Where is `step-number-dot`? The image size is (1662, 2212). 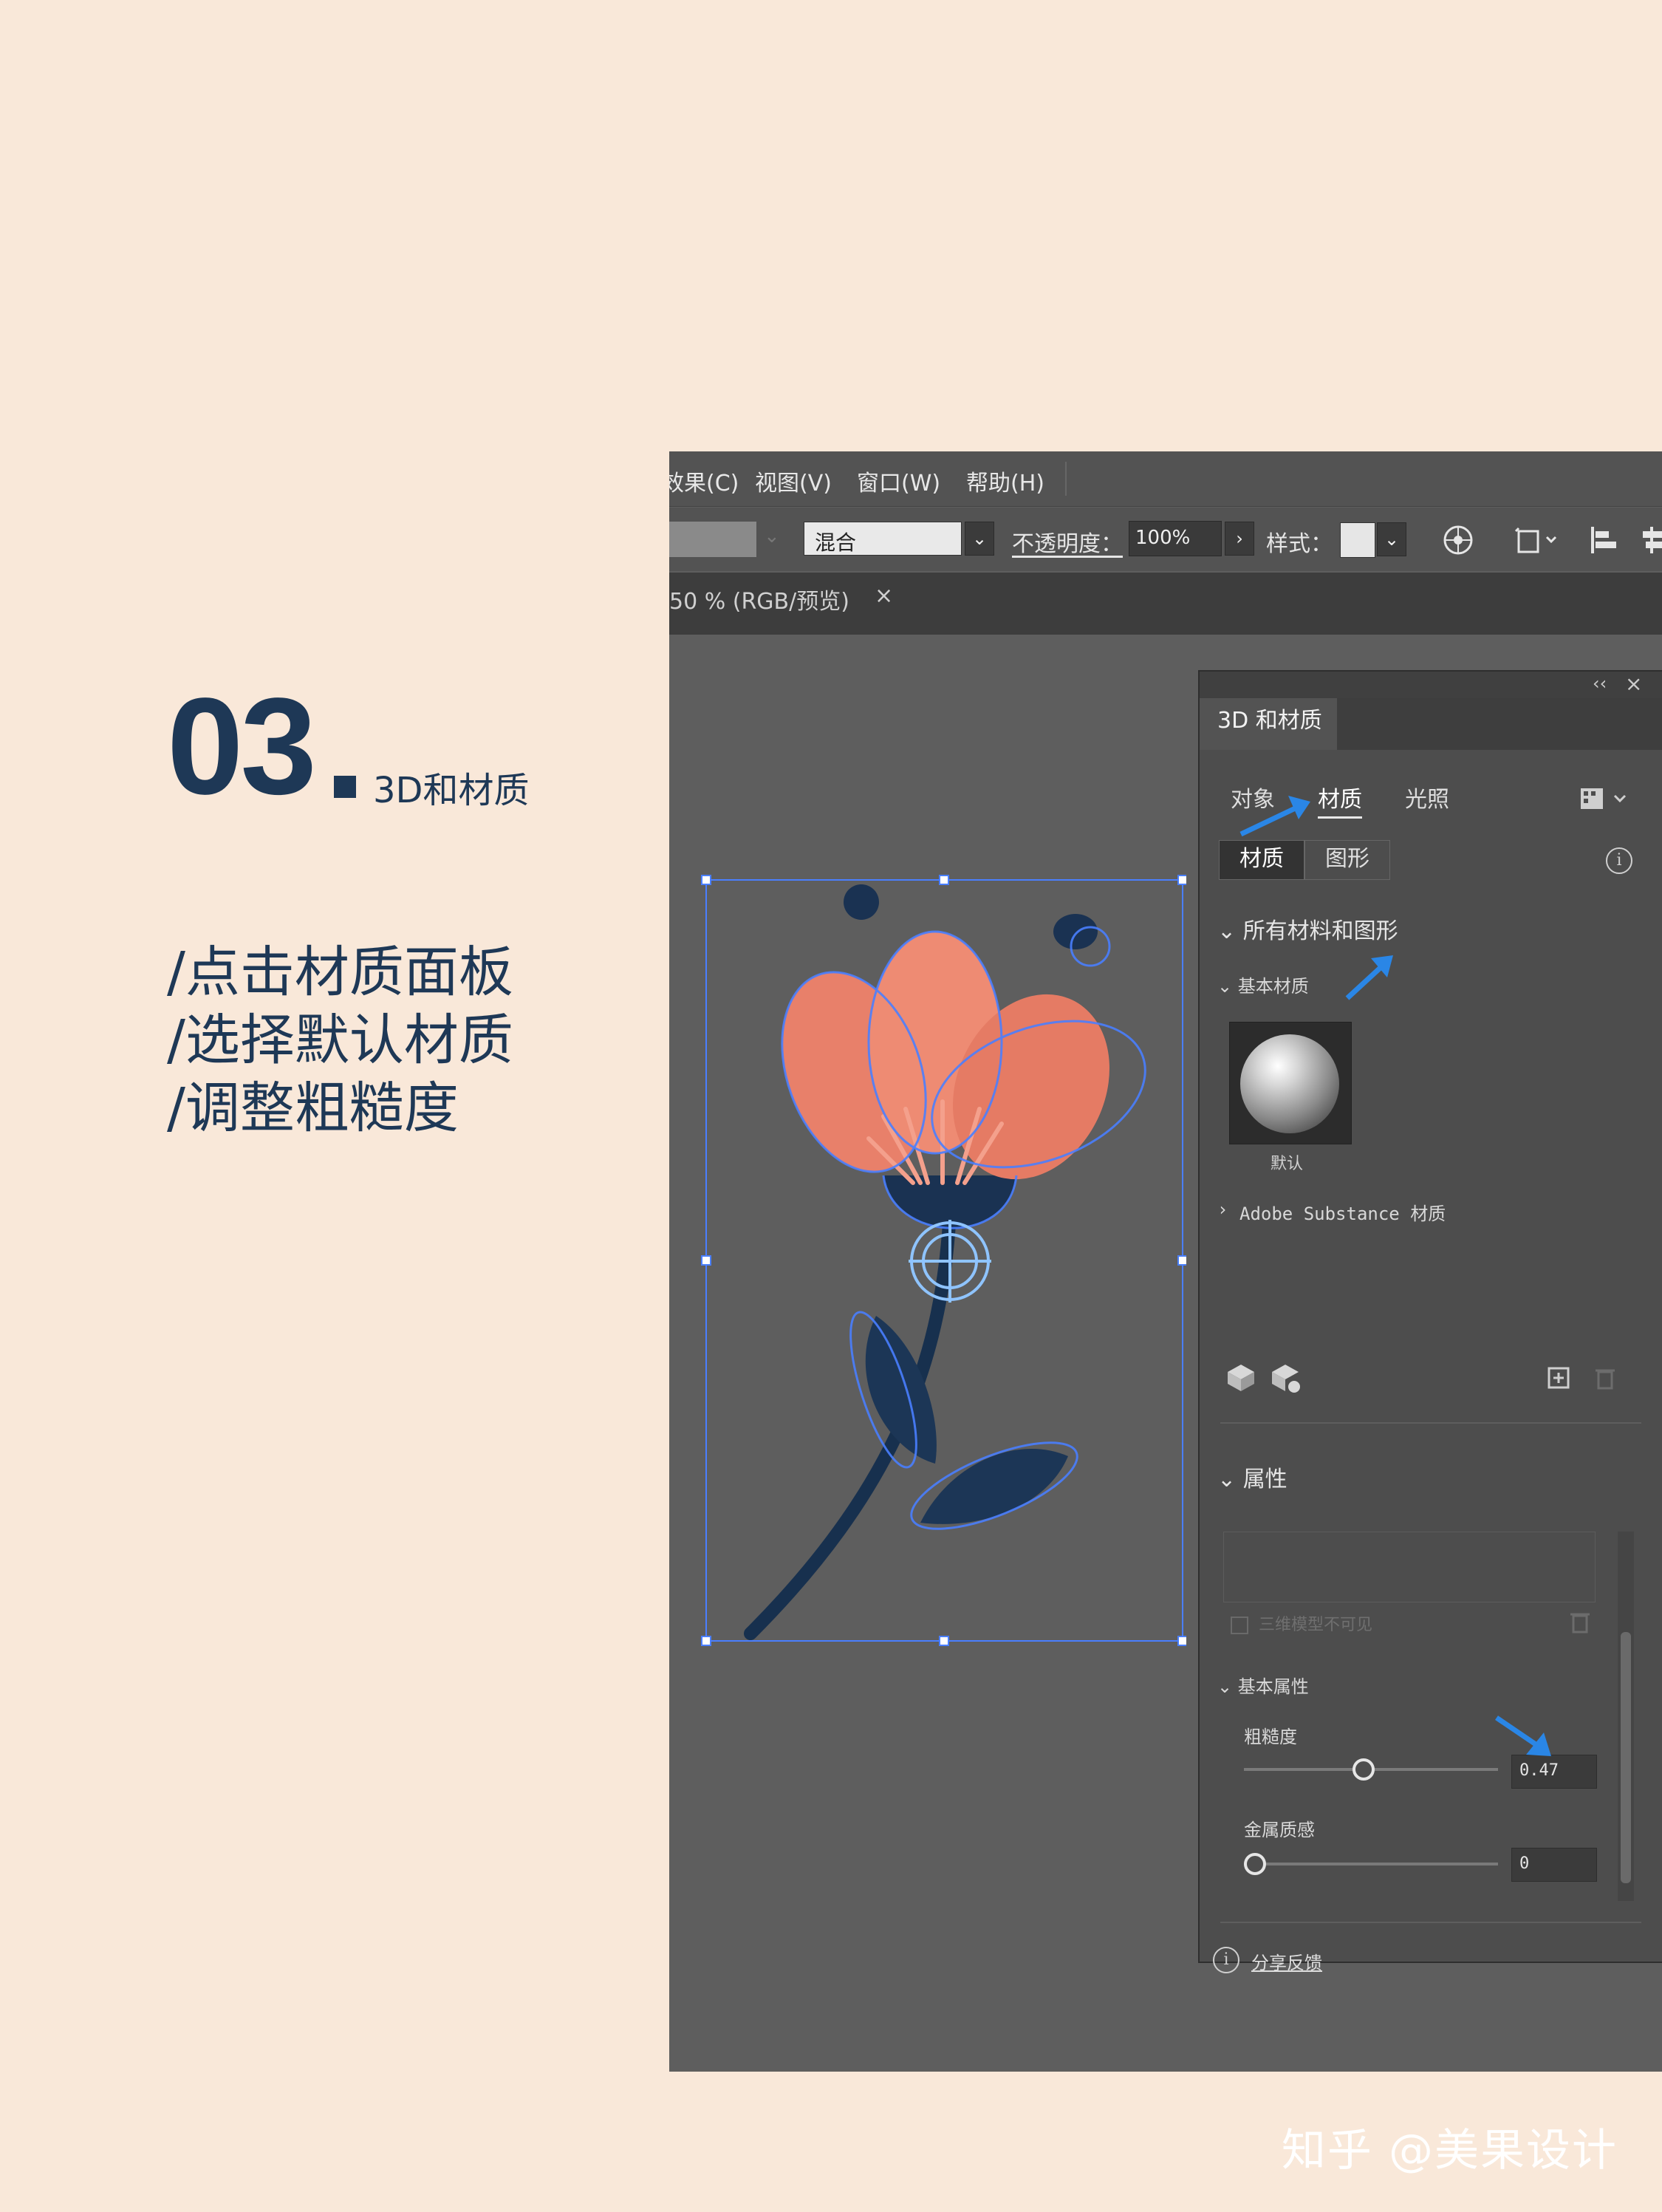 step-number-dot is located at coordinates (345, 787).